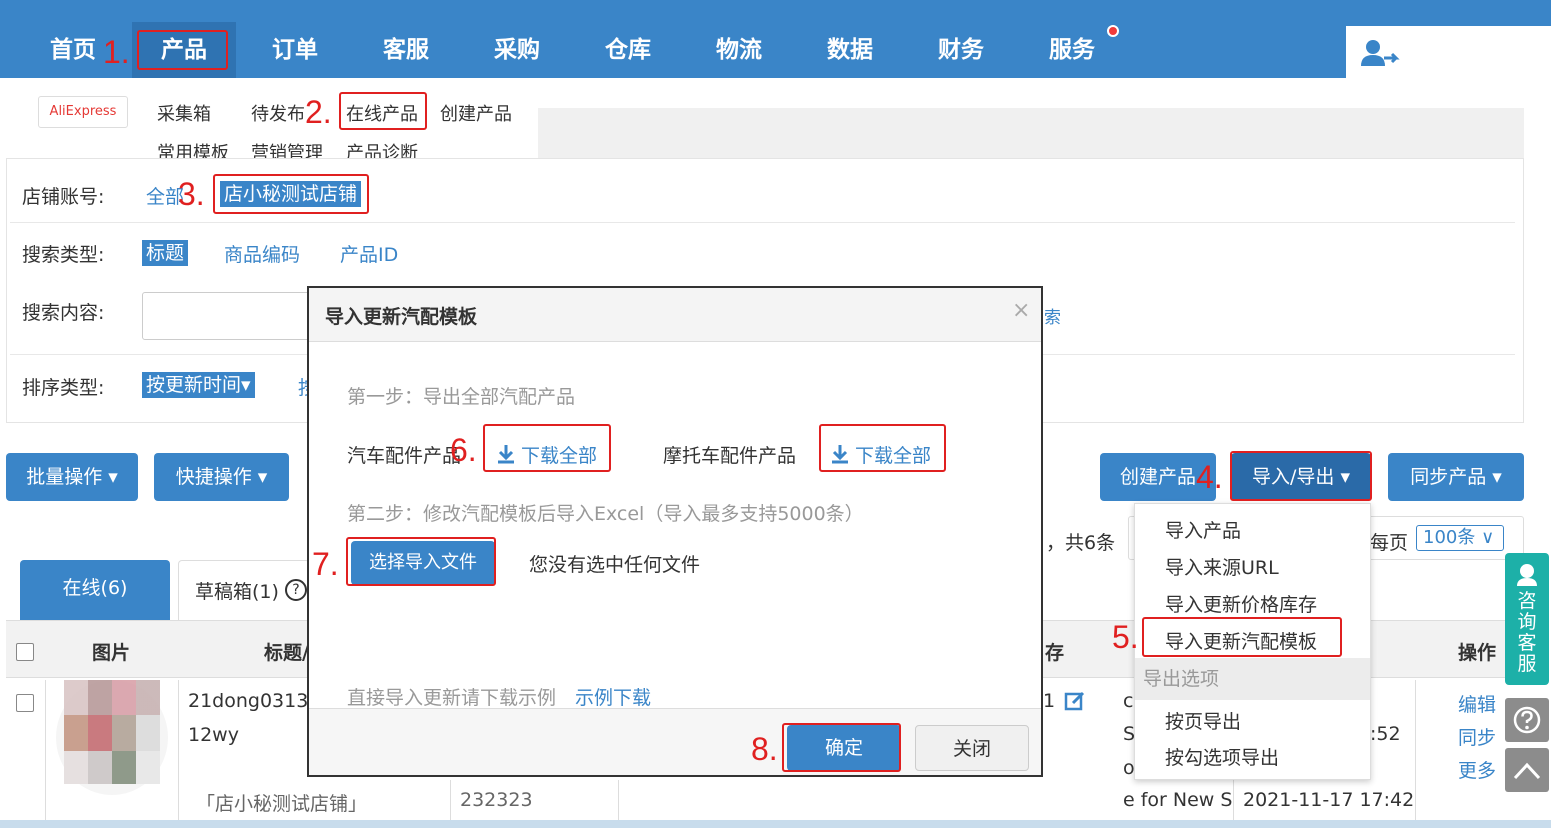  Describe the element at coordinates (1477, 736) in the screenshot. I see `sync-link: 同步` at that location.